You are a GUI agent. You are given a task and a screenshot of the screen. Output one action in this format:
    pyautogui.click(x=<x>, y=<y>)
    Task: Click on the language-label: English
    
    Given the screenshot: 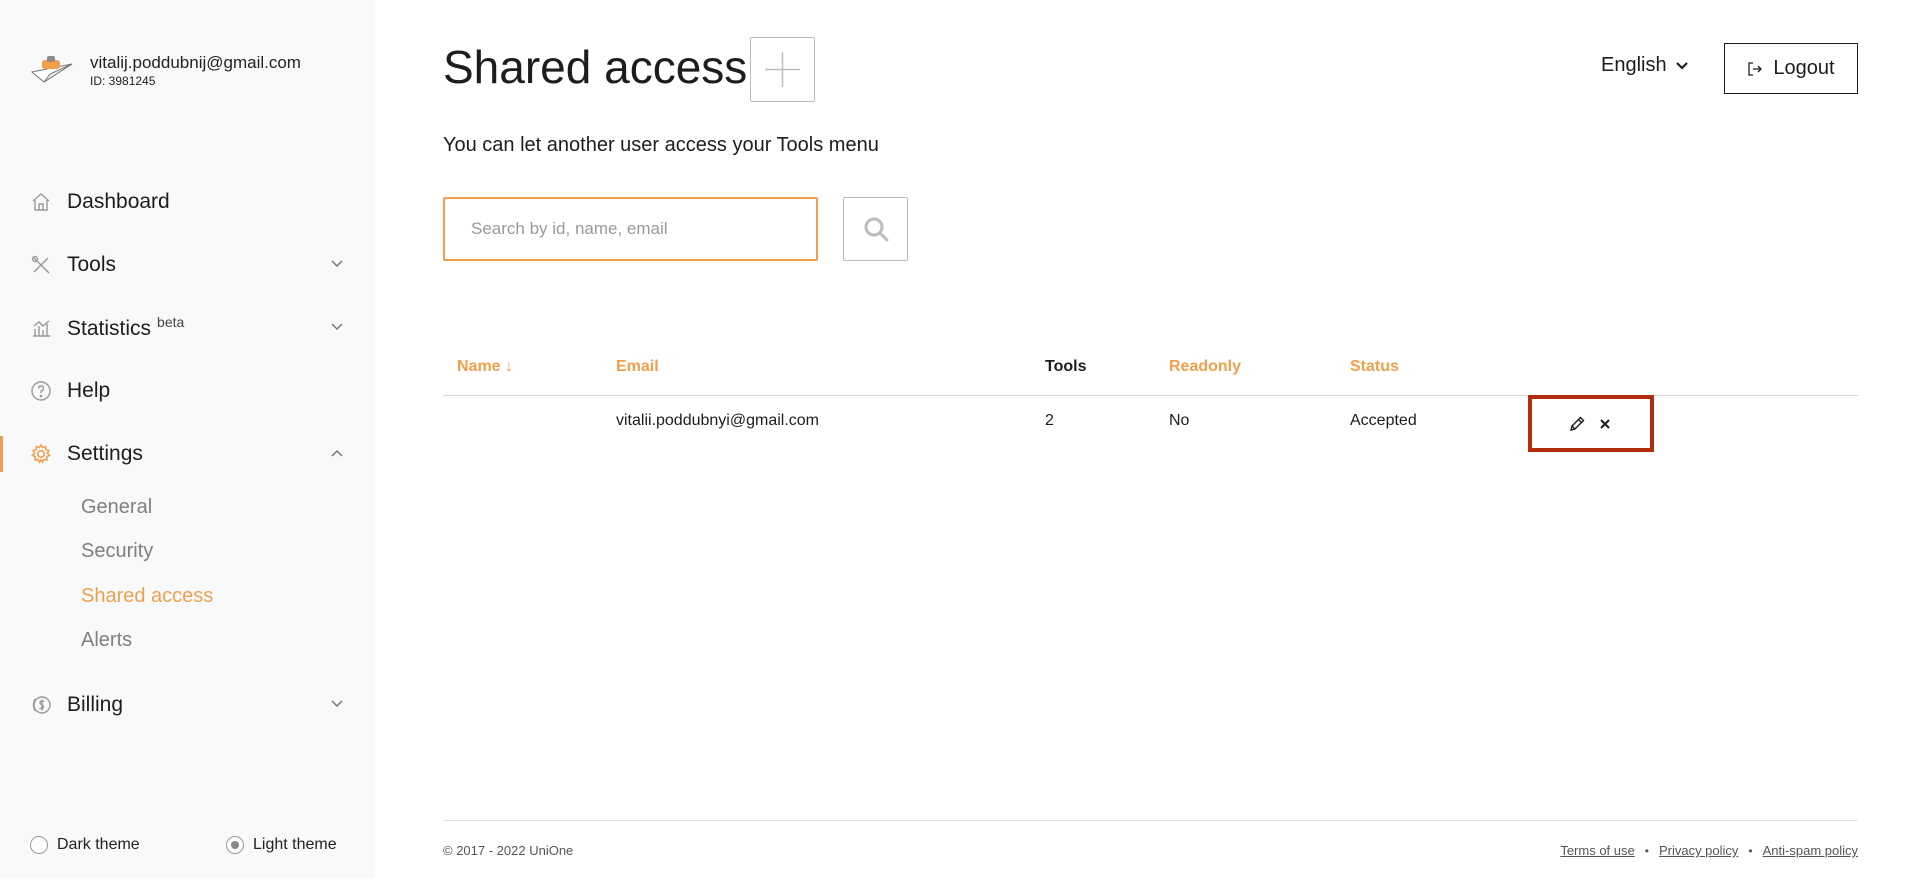 What is the action you would take?
    pyautogui.click(x=1634, y=65)
    